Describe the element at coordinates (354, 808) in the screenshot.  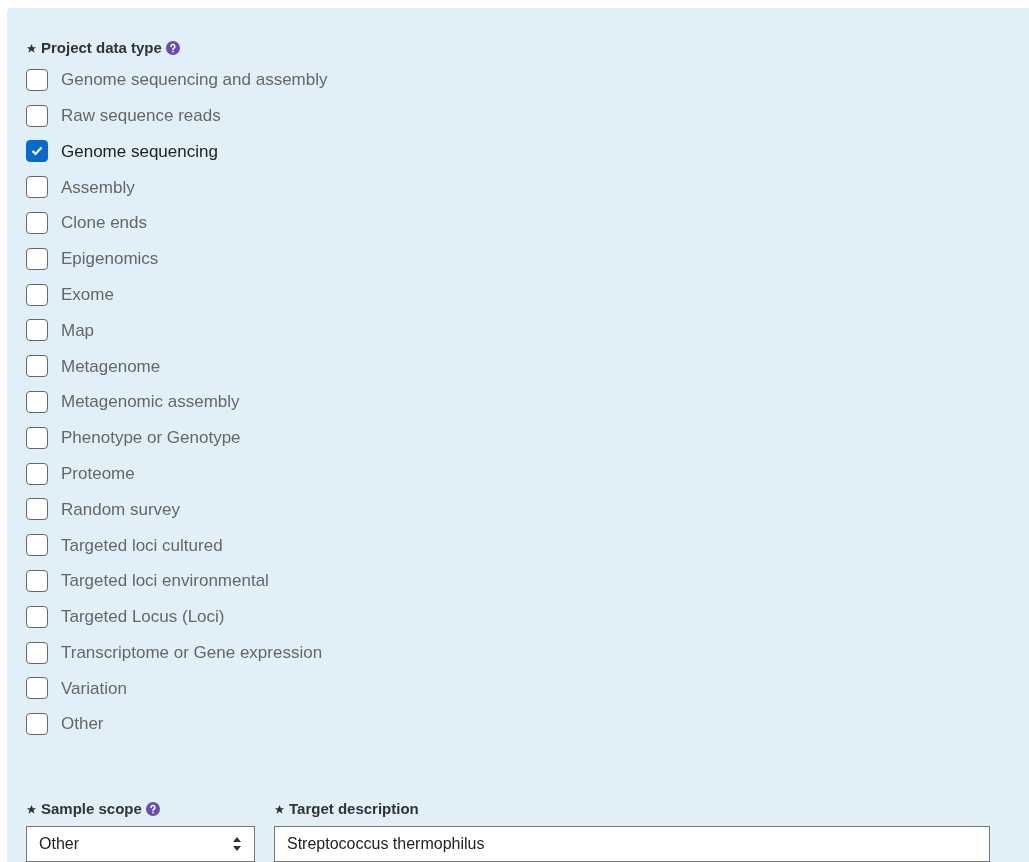
I see `field-label: Target description` at that location.